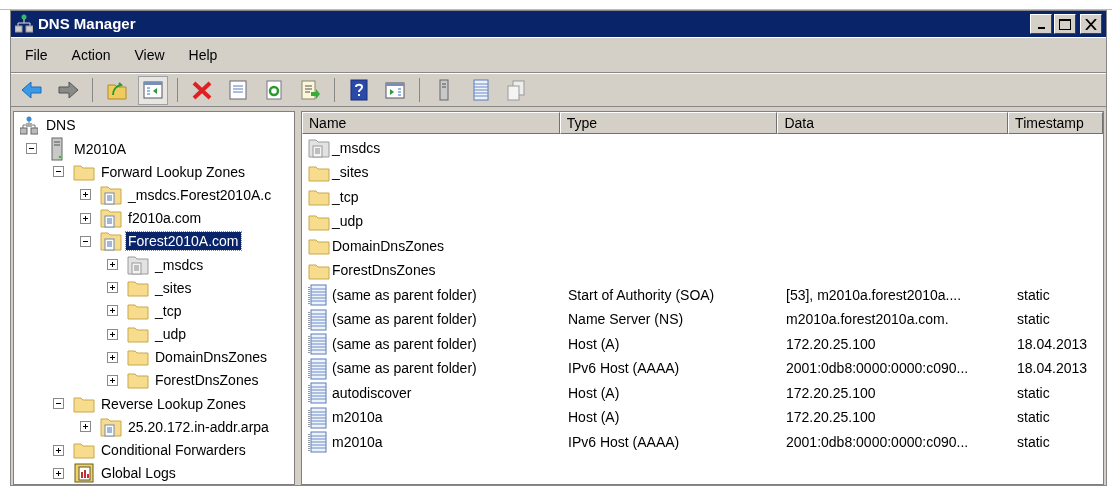  Describe the element at coordinates (345, 197) in the screenshot. I see `table-cell-text: _tcp` at that location.